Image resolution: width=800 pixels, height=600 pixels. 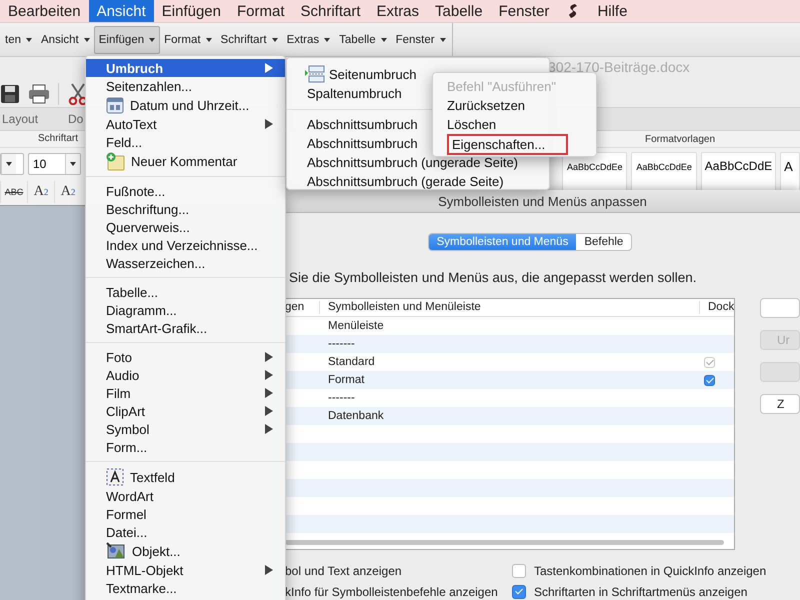 What do you see at coordinates (185, 429) in the screenshot?
I see `menu-item: Symbol` at bounding box center [185, 429].